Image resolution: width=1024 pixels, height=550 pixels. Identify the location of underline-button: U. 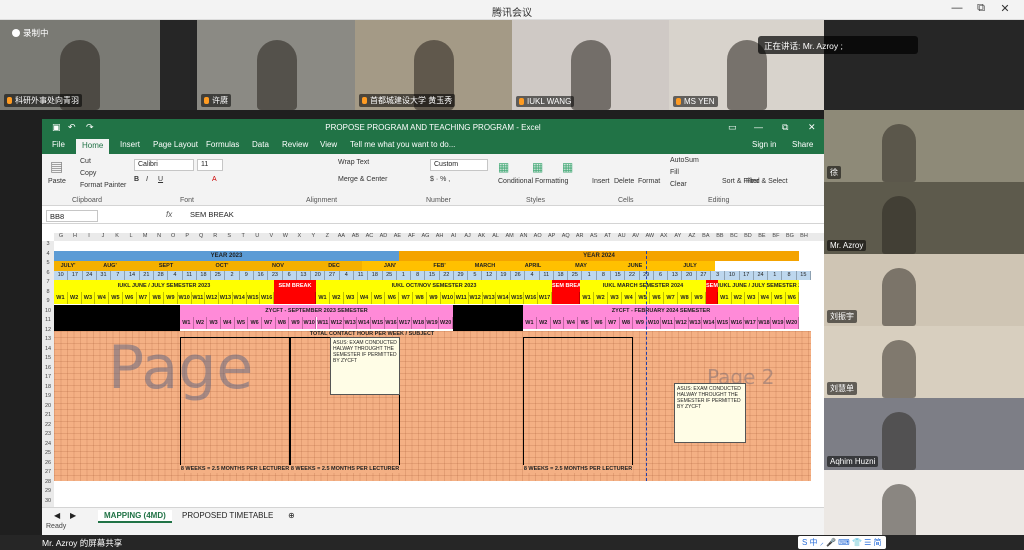
(160, 179).